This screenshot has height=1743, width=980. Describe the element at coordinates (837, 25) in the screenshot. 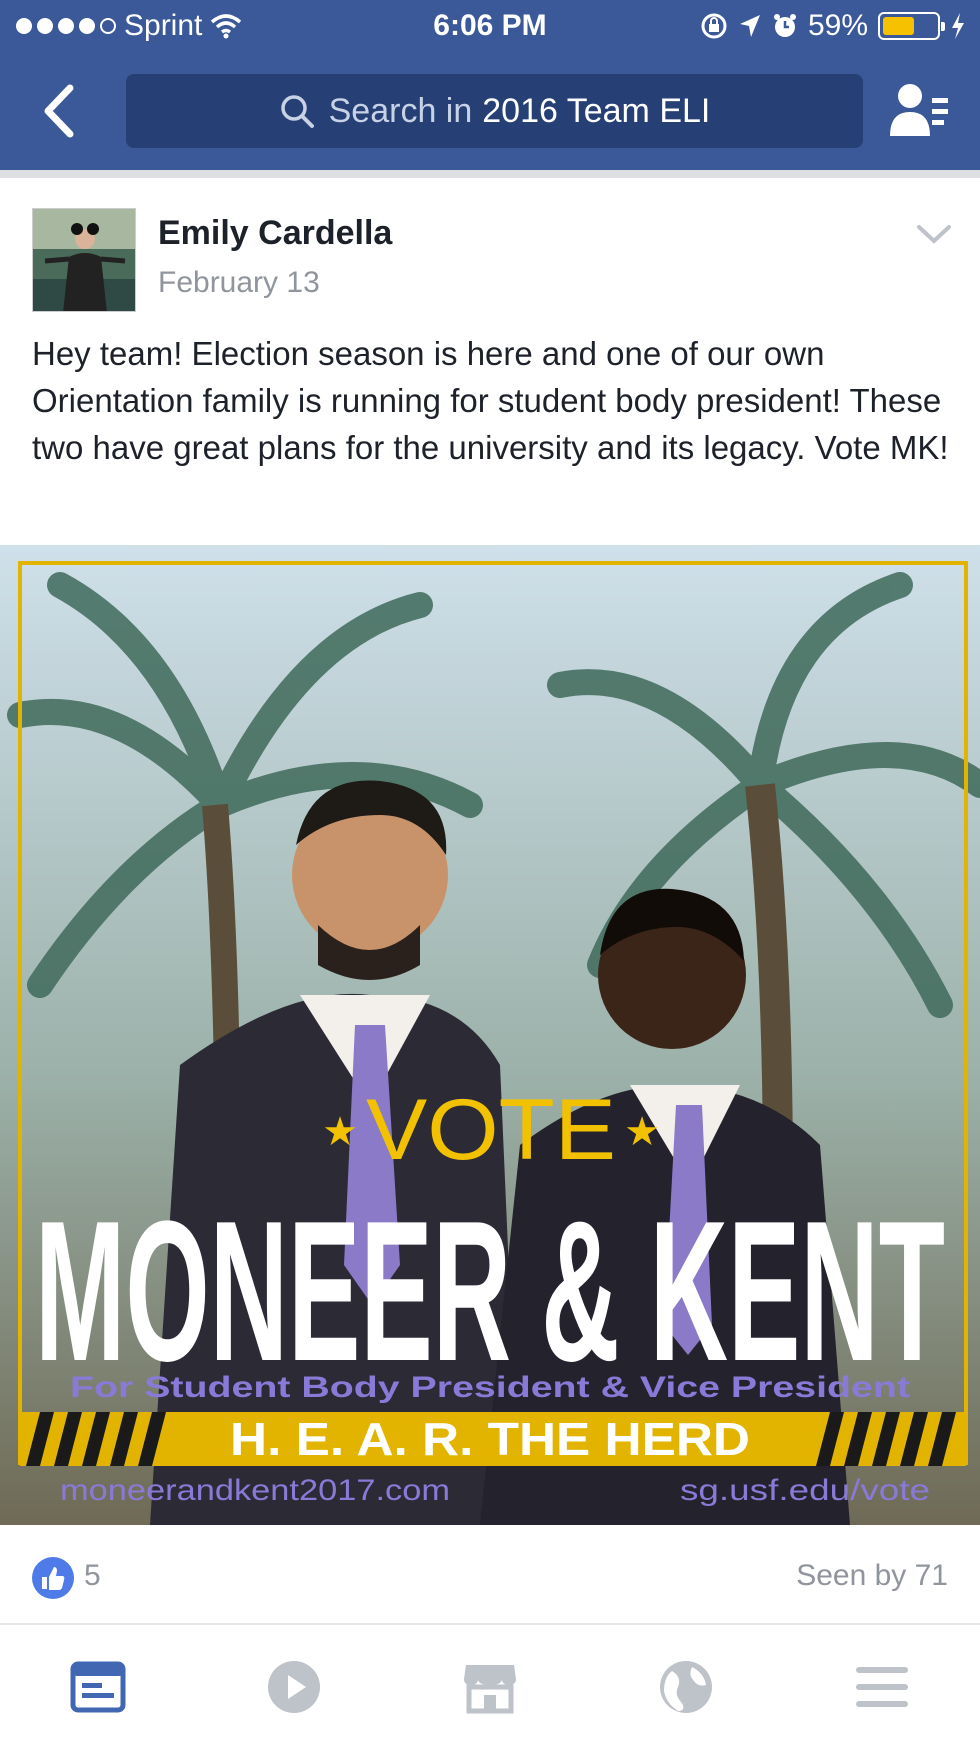

I see `battery-percent: 59%` at that location.